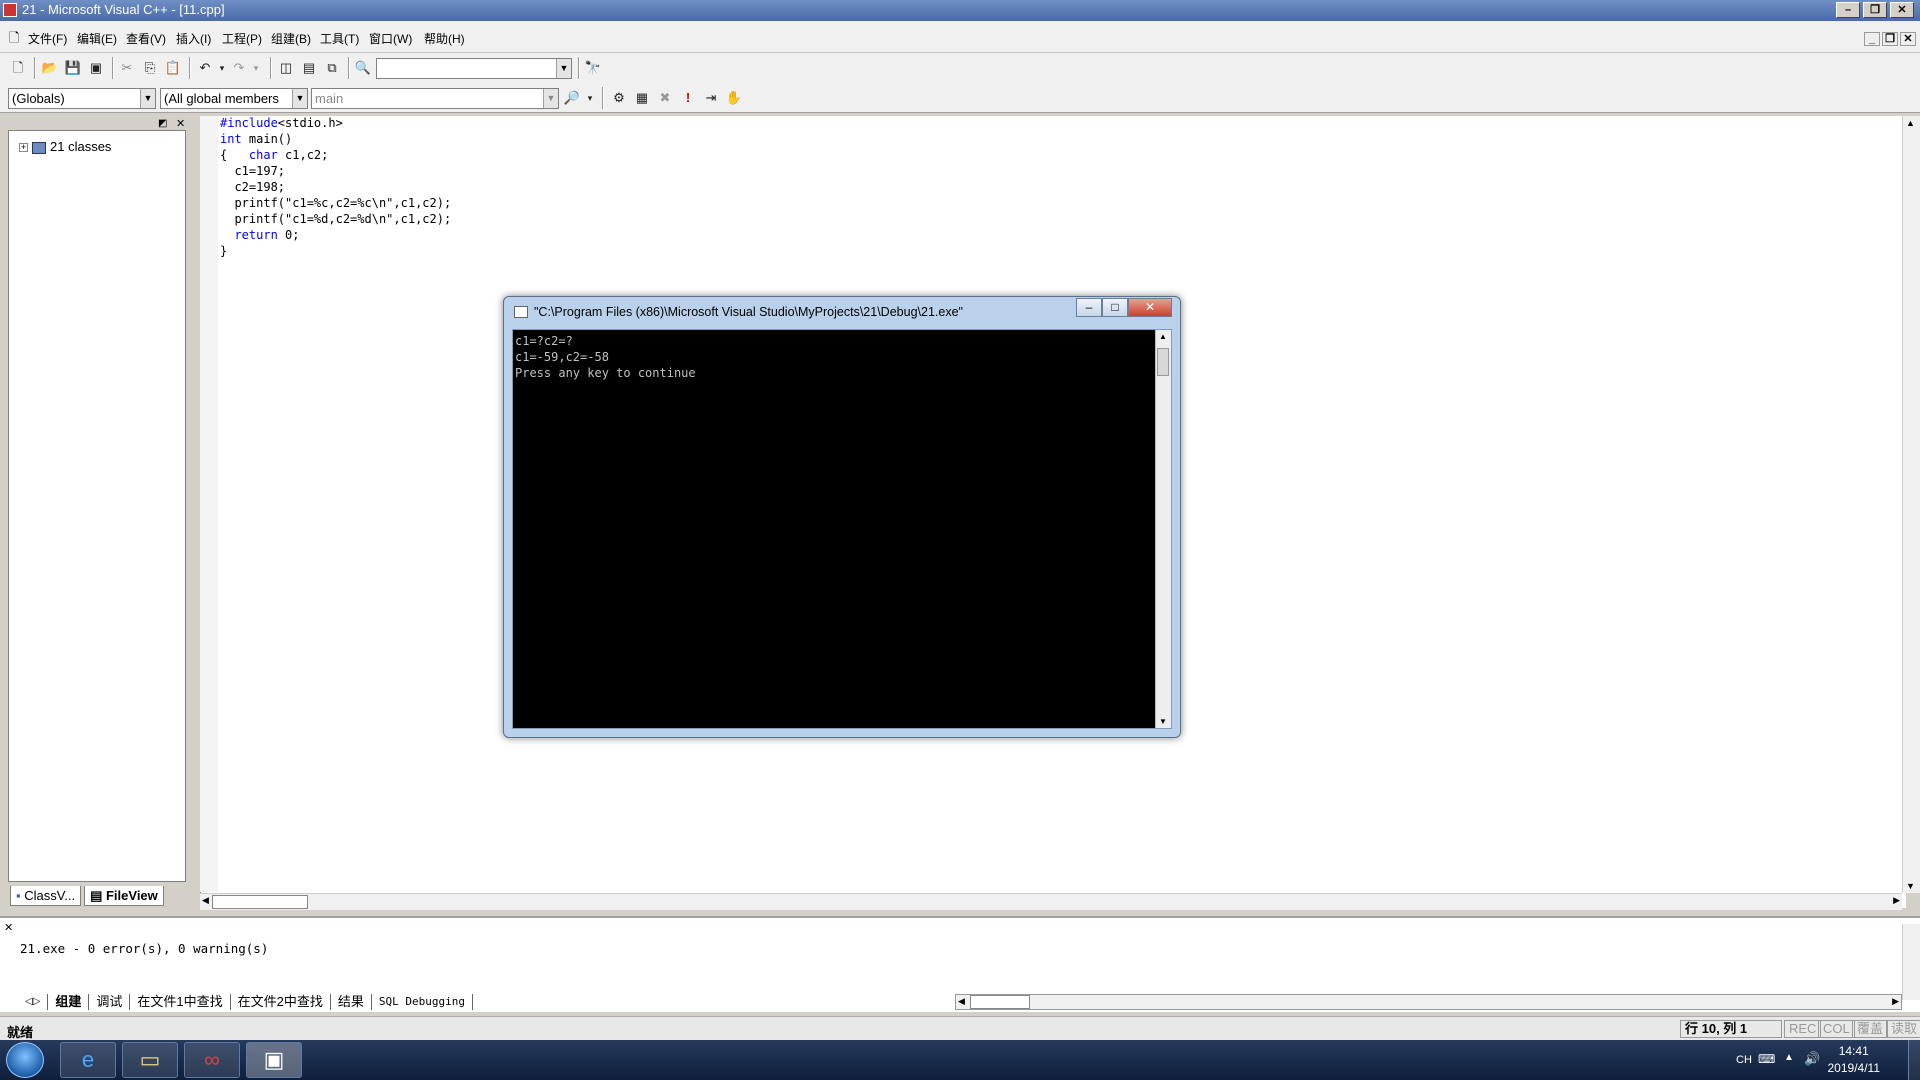 Image resolution: width=1920 pixels, height=1080 pixels. Describe the element at coordinates (332, 68) in the screenshot. I see `window-list-icon: ⧉` at that location.